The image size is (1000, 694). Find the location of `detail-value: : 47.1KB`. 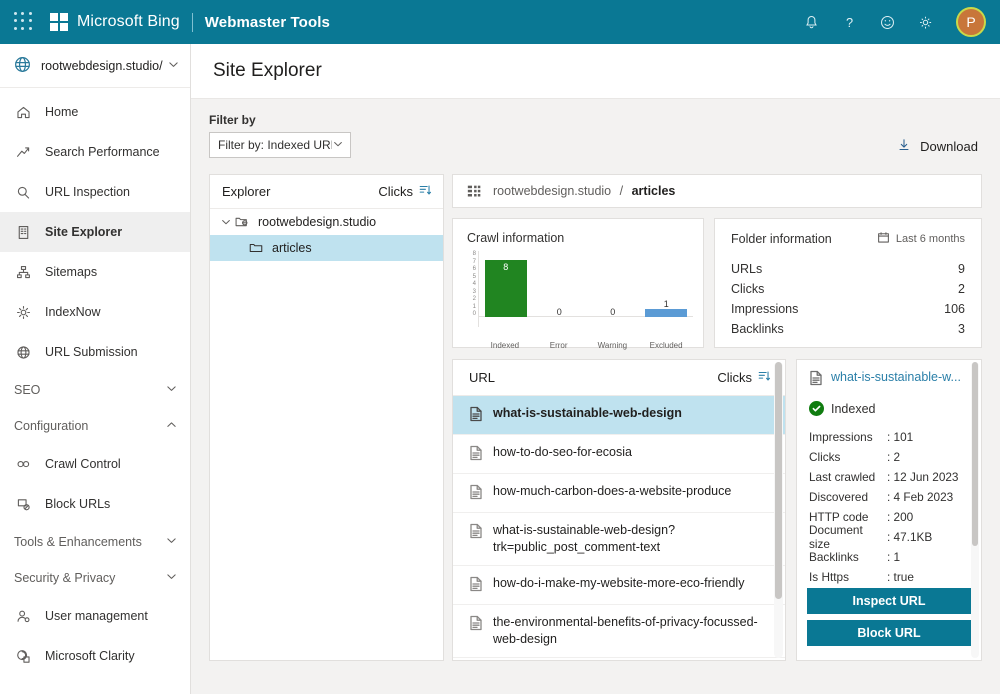

detail-value: : 47.1KB is located at coordinates (910, 537).